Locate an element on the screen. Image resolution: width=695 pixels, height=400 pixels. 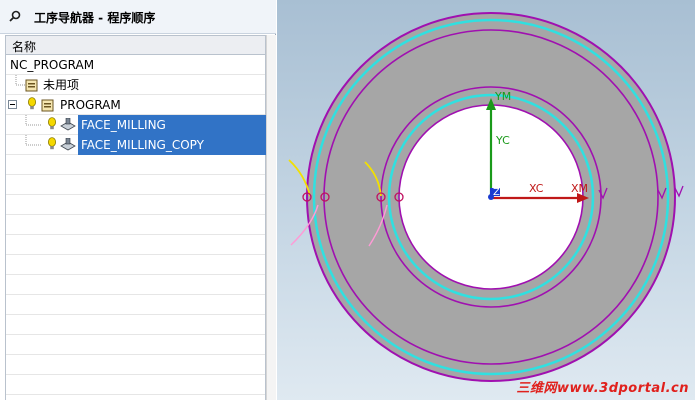
selection-highlight: FACE_MILLING_COPY is located at coordinates (172, 145).